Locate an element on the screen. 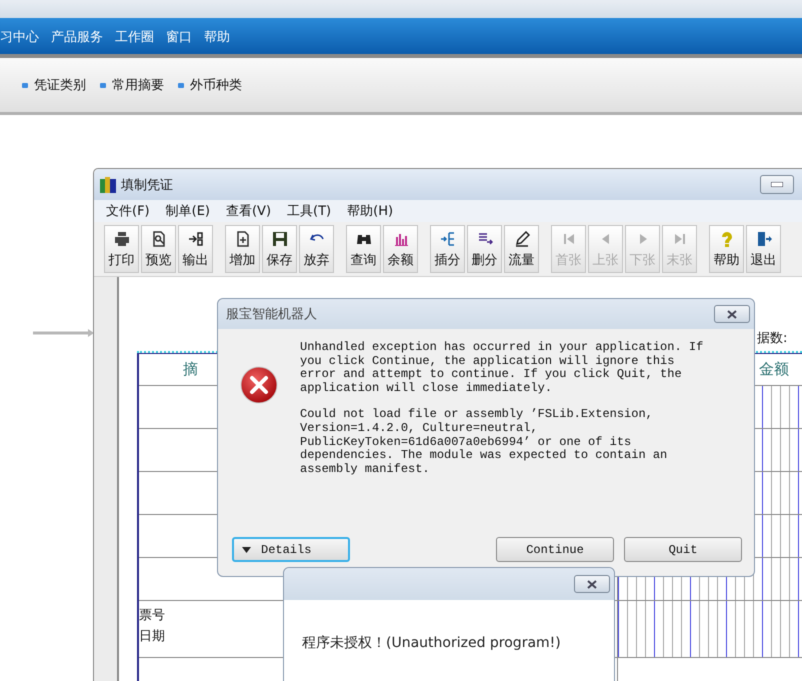 This screenshot has width=802, height=681. menu-item: 产品服务 is located at coordinates (77, 37).